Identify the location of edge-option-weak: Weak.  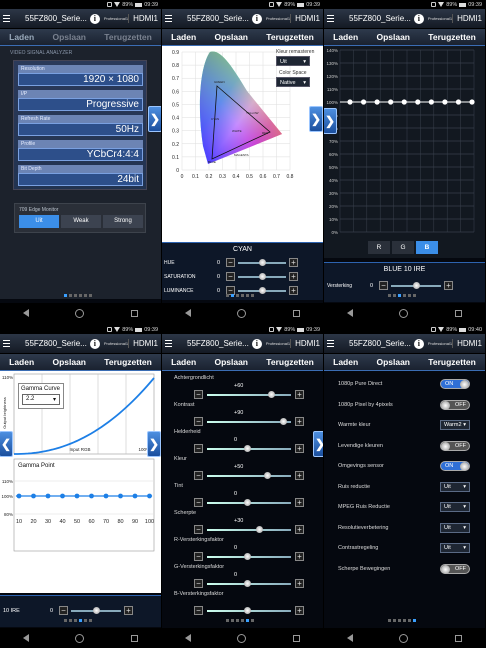
(81, 221).